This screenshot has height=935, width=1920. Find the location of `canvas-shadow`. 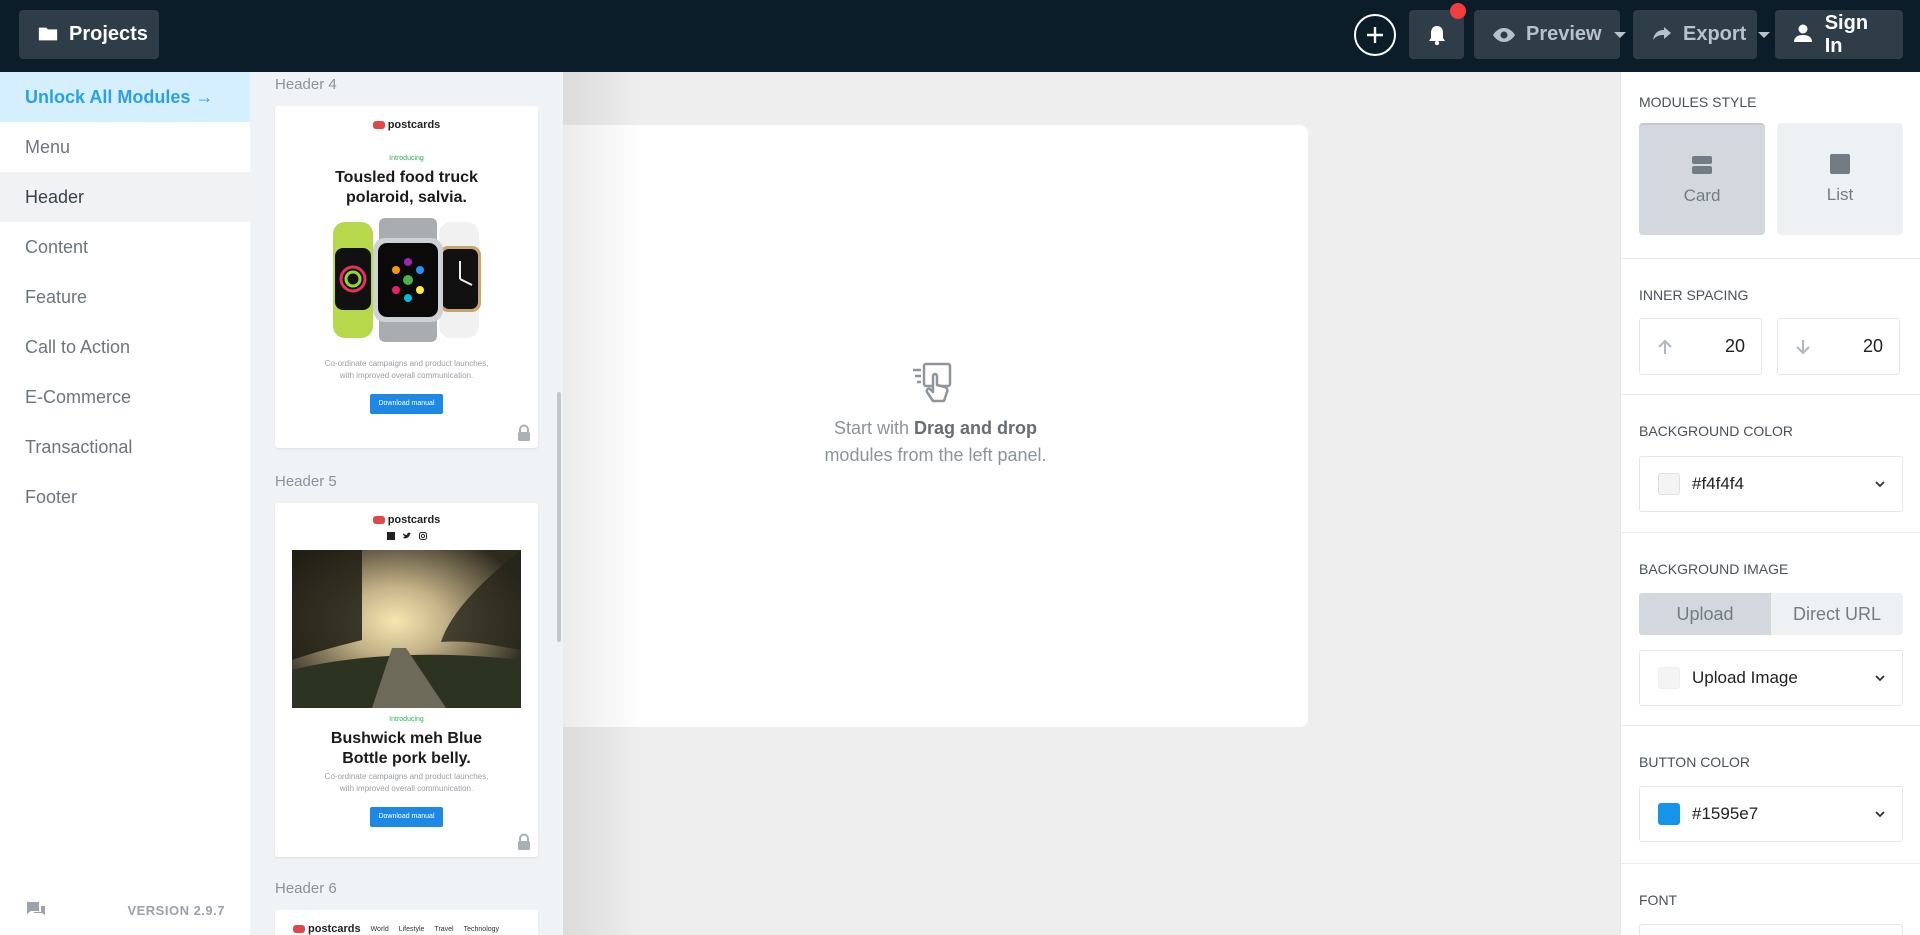

canvas-shadow is located at coordinates (603, 503).